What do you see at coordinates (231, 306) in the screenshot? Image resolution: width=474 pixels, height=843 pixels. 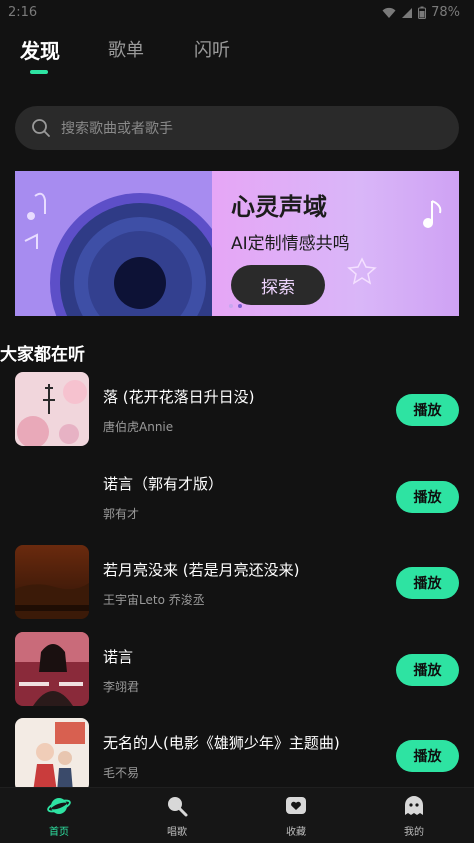 I see `page-dot` at bounding box center [231, 306].